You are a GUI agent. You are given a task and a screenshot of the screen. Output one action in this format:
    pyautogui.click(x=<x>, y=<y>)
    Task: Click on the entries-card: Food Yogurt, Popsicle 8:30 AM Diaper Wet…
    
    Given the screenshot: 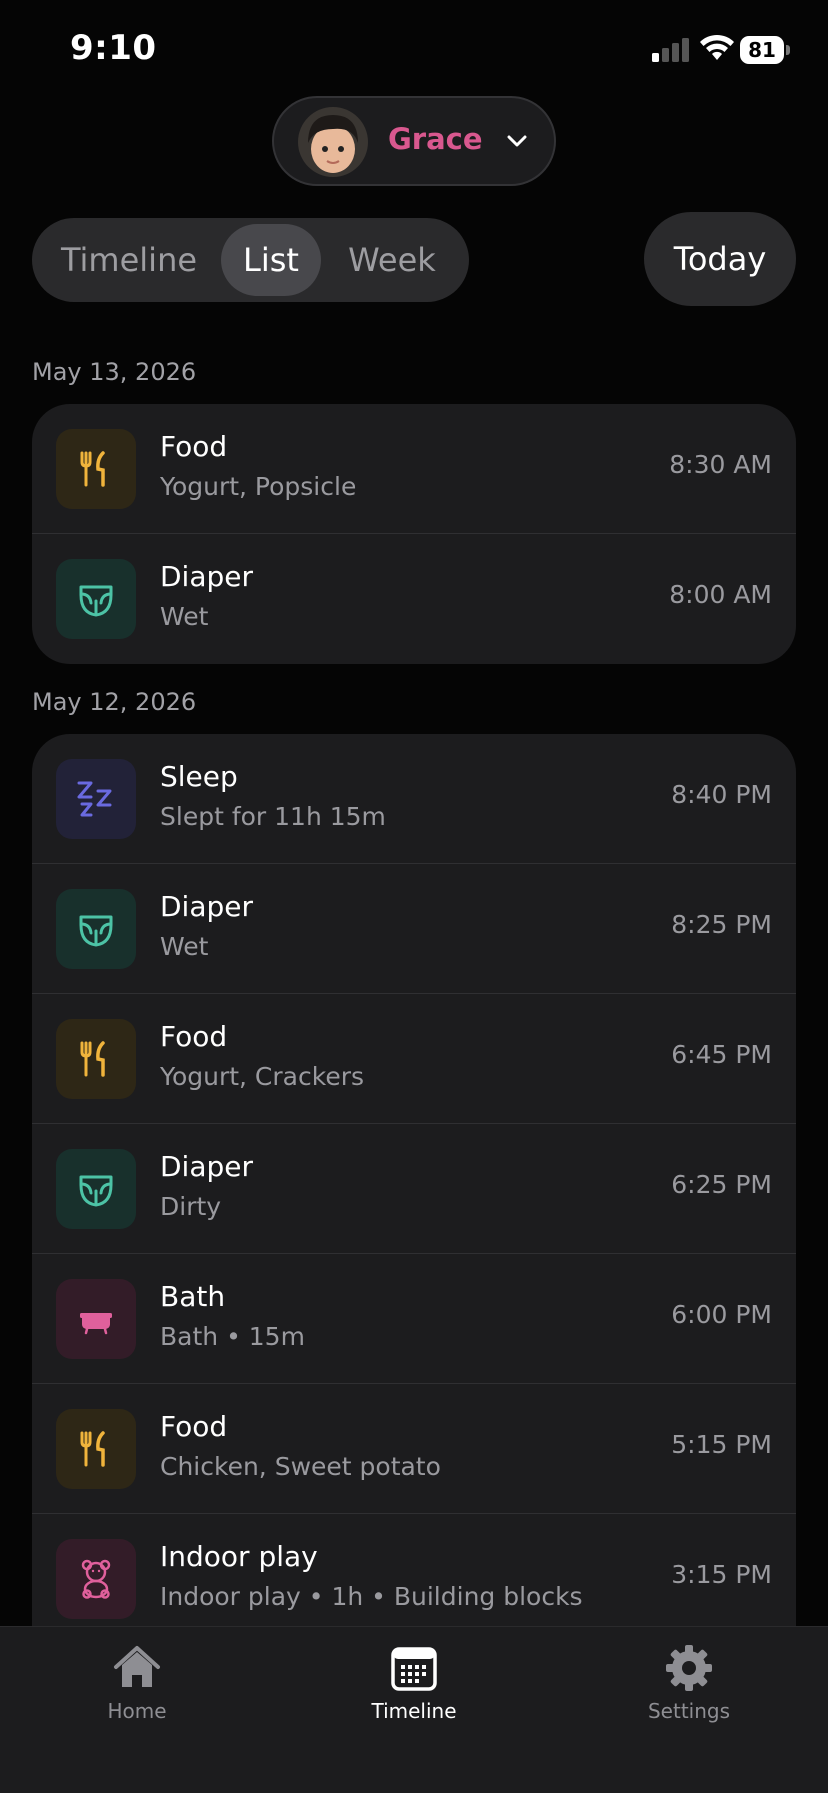 What is the action you would take?
    pyautogui.click(x=414, y=534)
    